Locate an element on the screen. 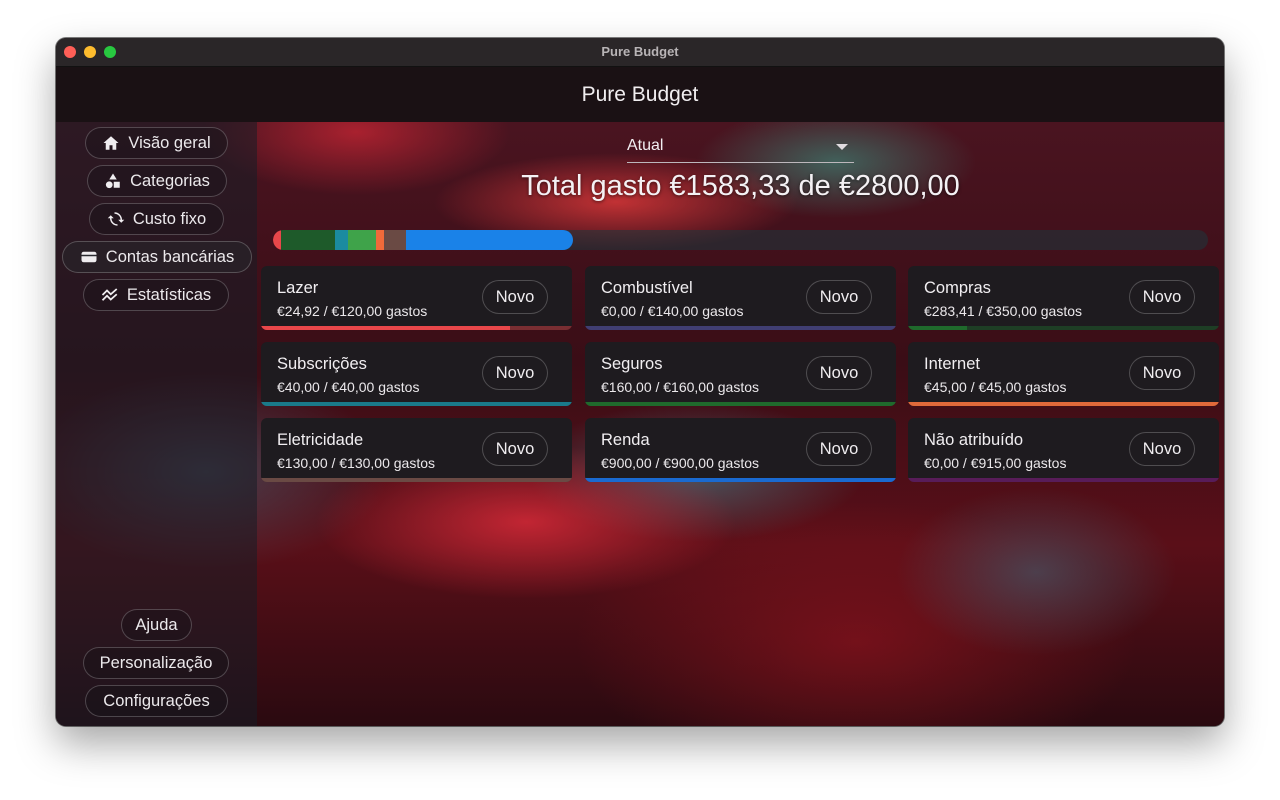 This screenshot has height=800, width=1280. sidebar-item-overview: Visão geral is located at coordinates (156, 143).